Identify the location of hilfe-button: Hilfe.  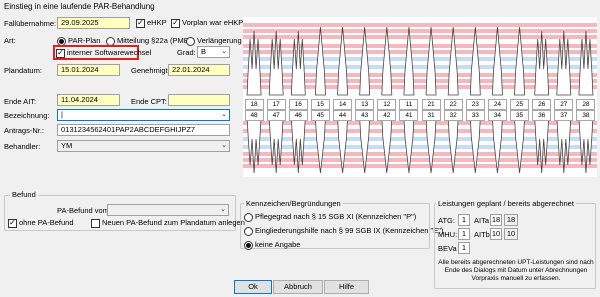
(346, 287).